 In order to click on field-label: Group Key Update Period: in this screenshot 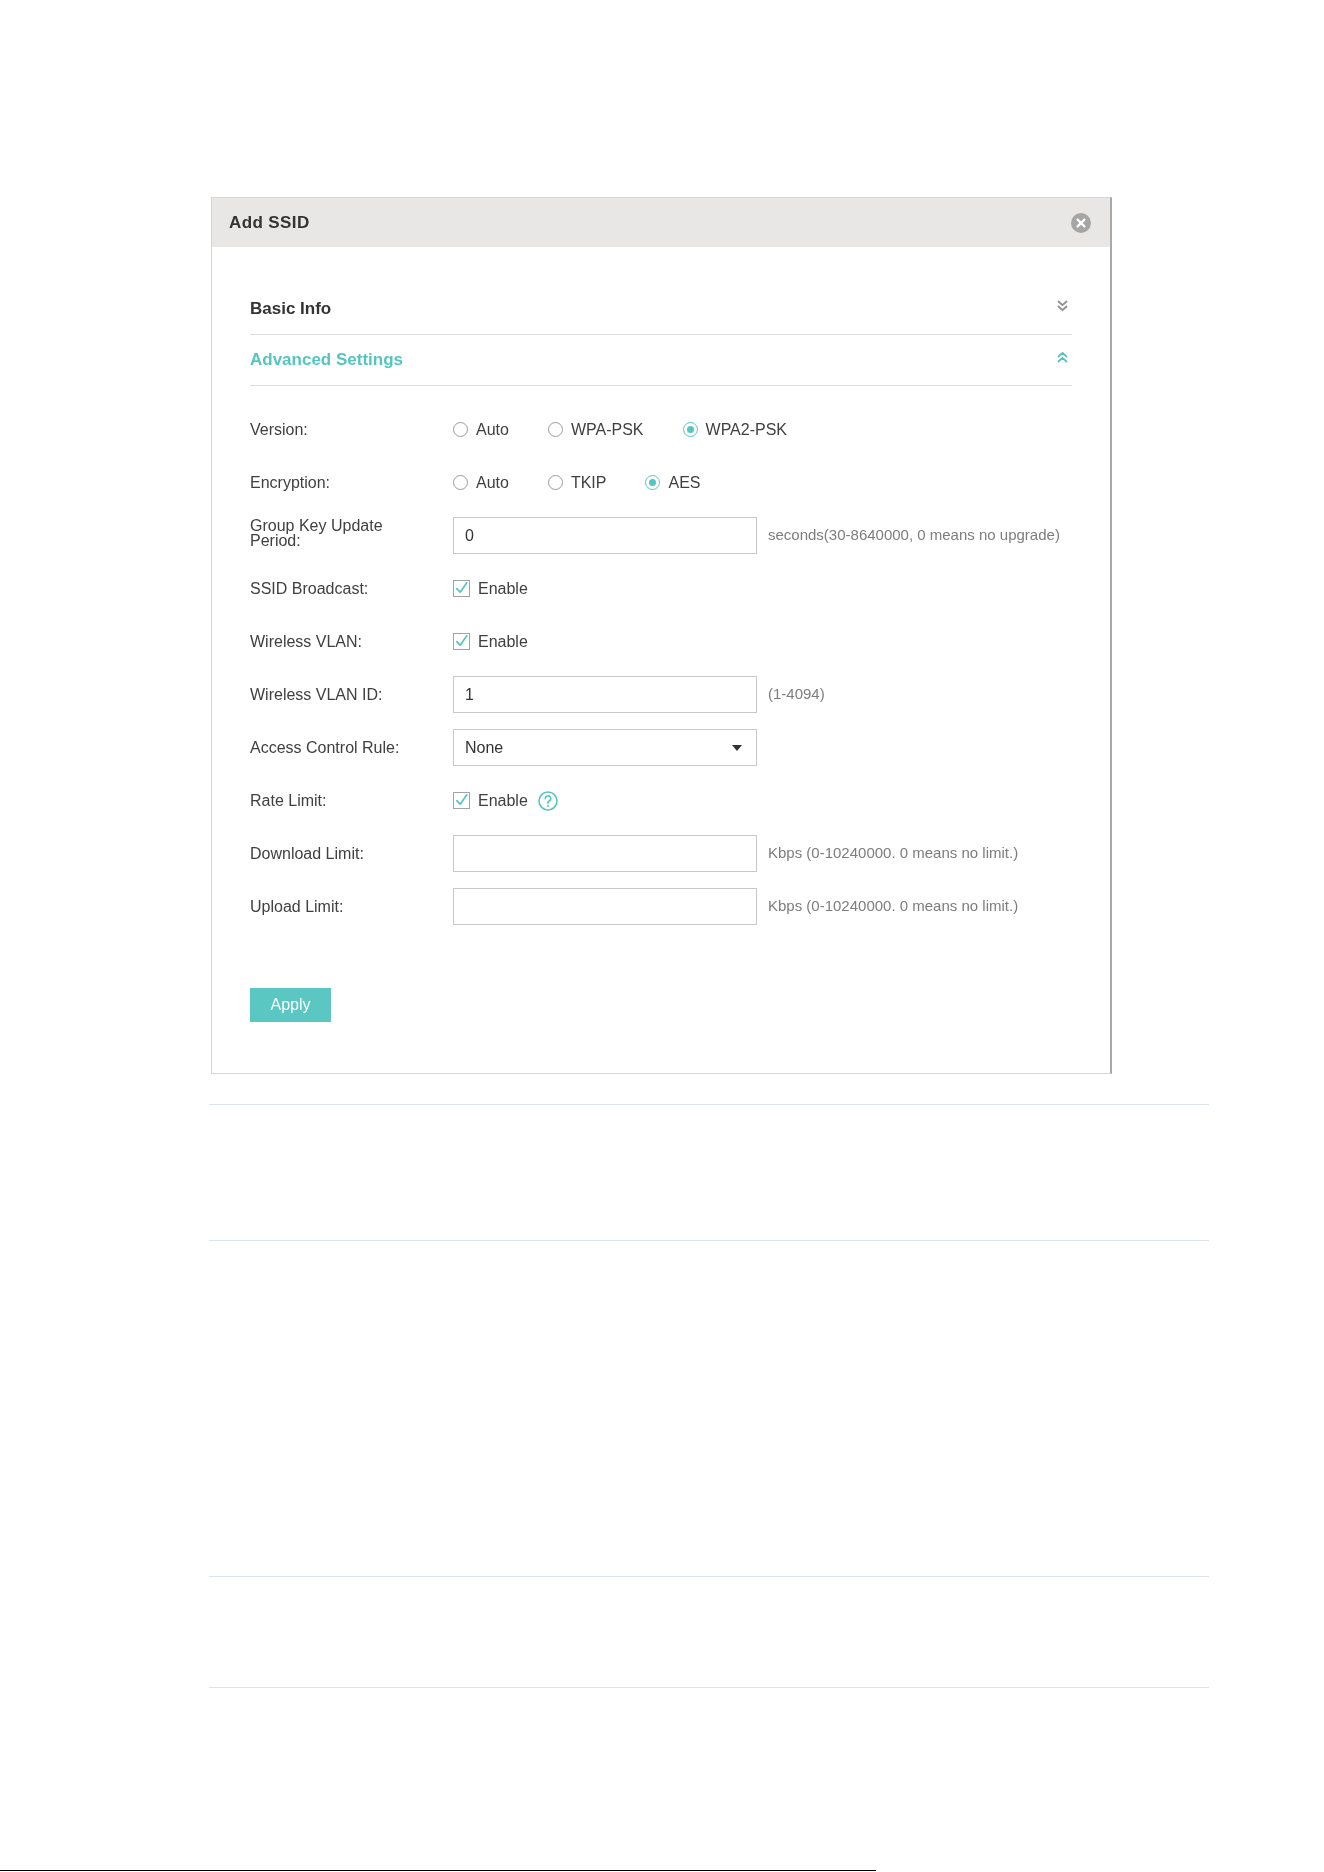, I will do `click(317, 533)`.